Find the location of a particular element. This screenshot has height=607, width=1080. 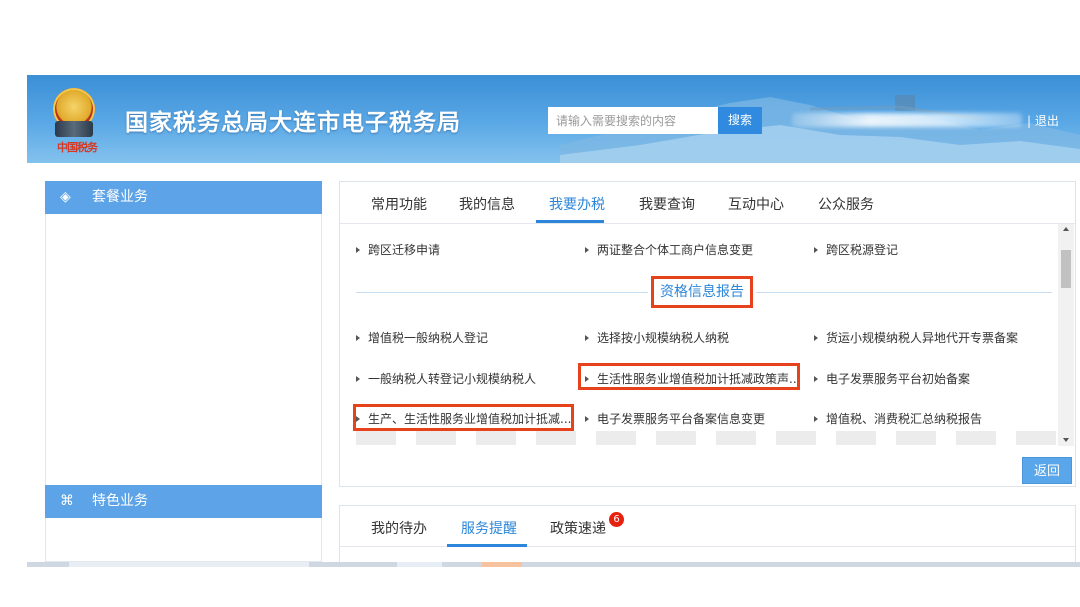

featured-services-label: 特色业务 is located at coordinates (120, 501).